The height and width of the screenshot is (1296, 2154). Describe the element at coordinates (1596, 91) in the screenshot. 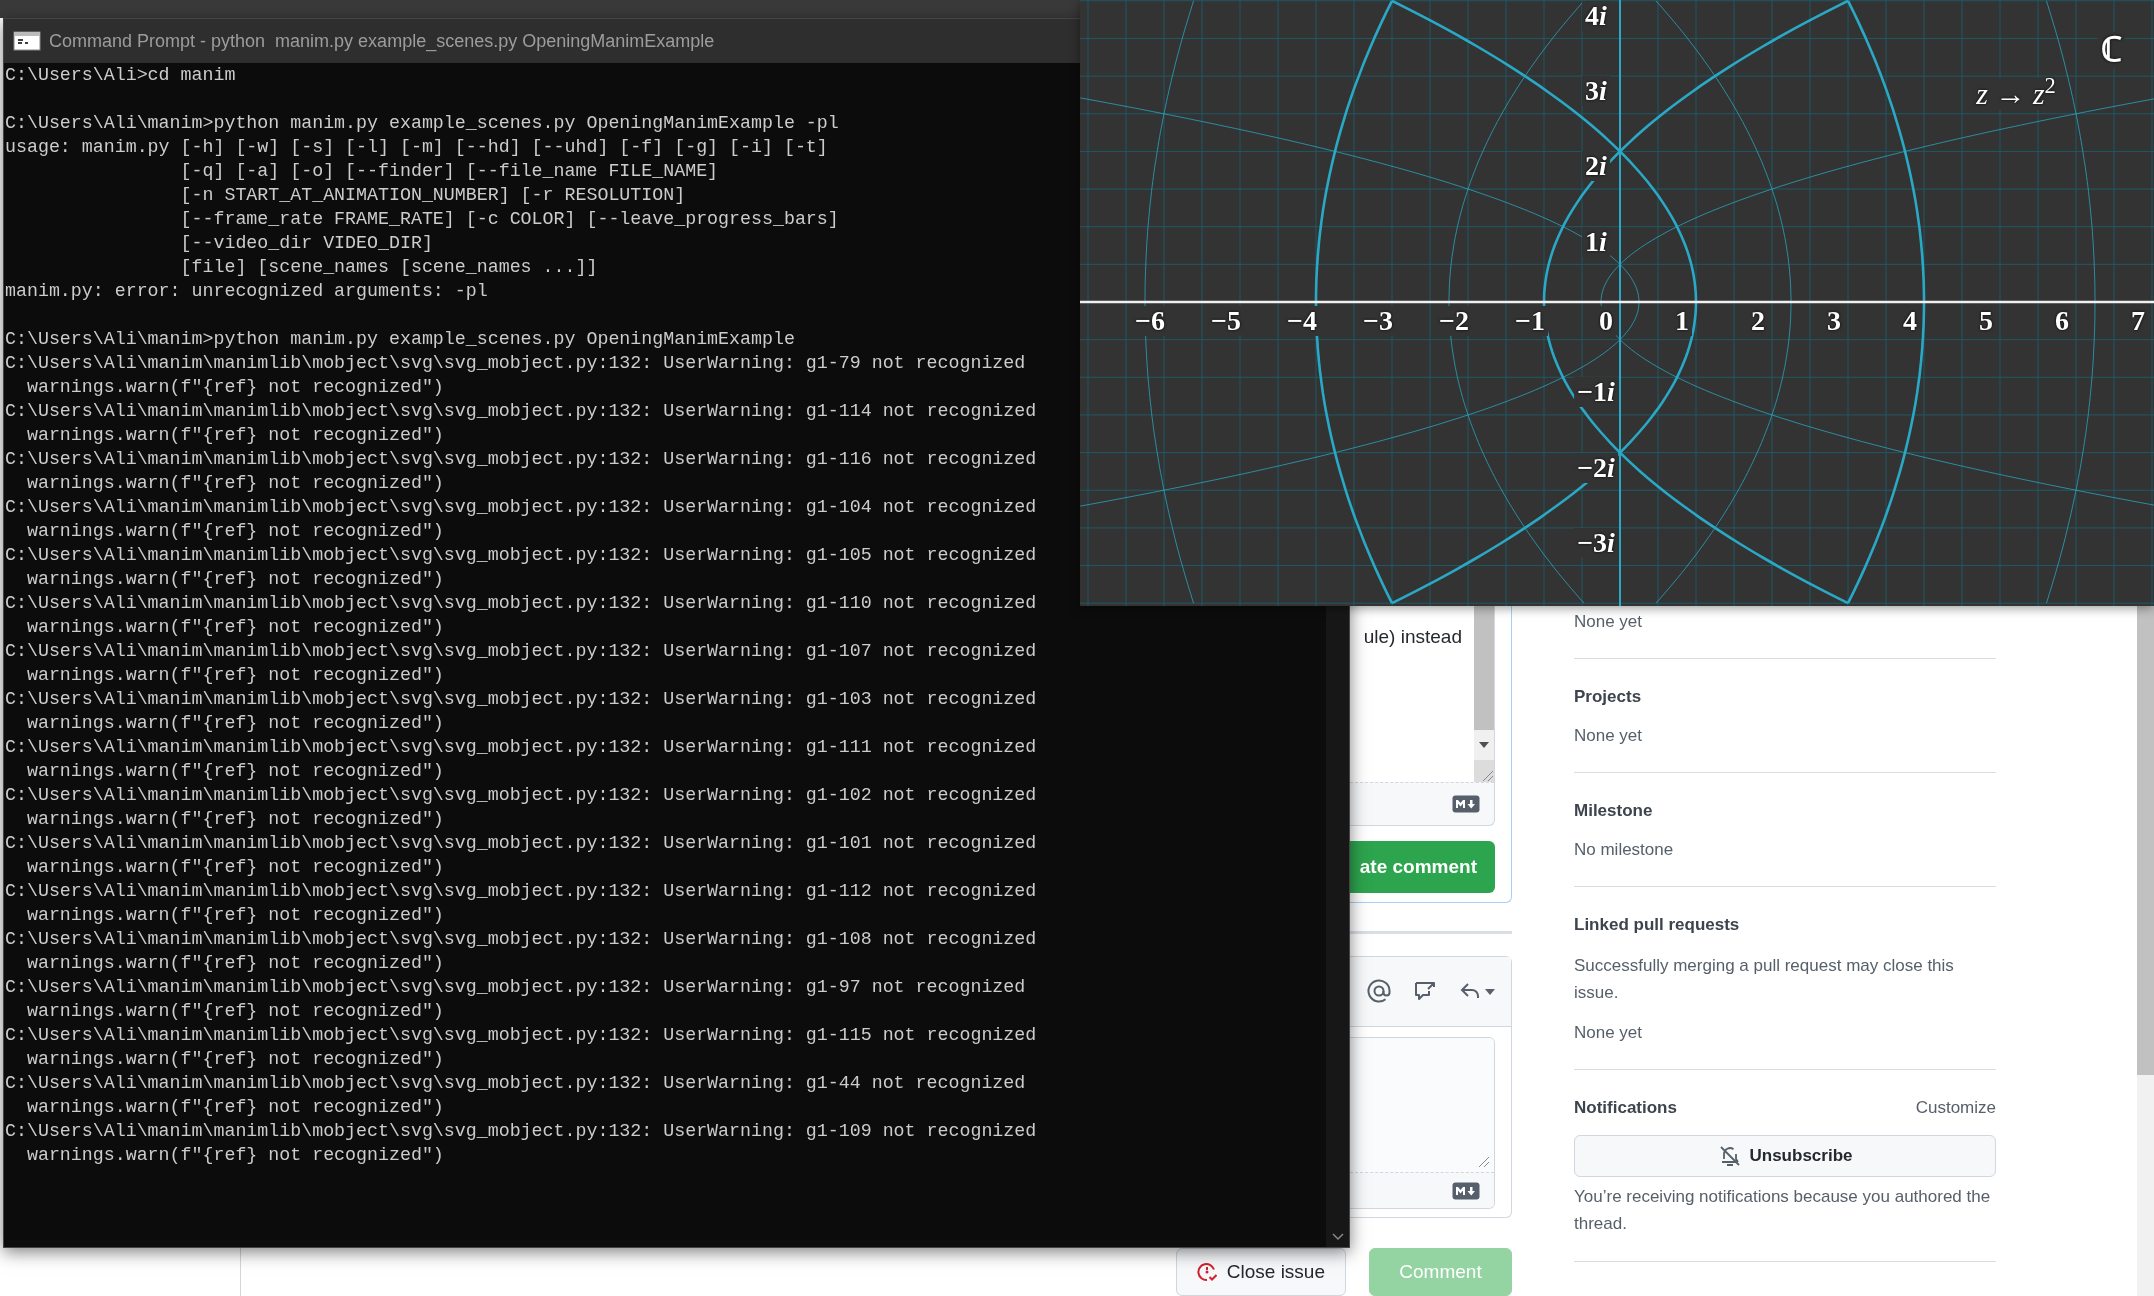

I see `axis-label: 3i` at that location.